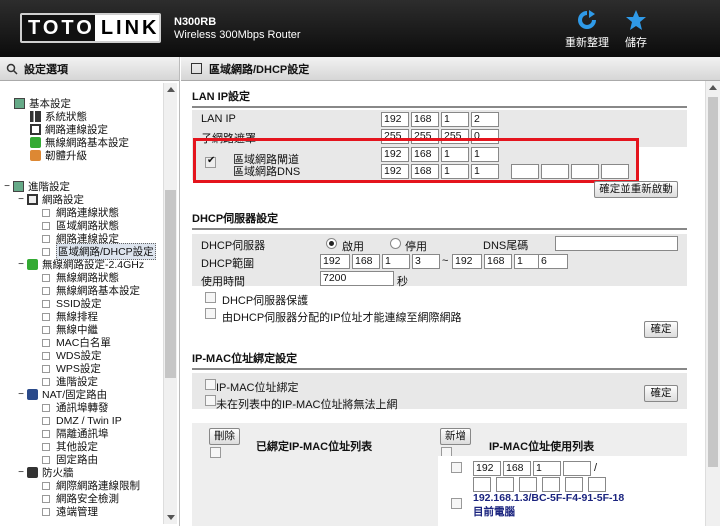 Image resolution: width=720 pixels, height=526 pixels. I want to click on lan-ip-octet-1: 192, so click(395, 119).